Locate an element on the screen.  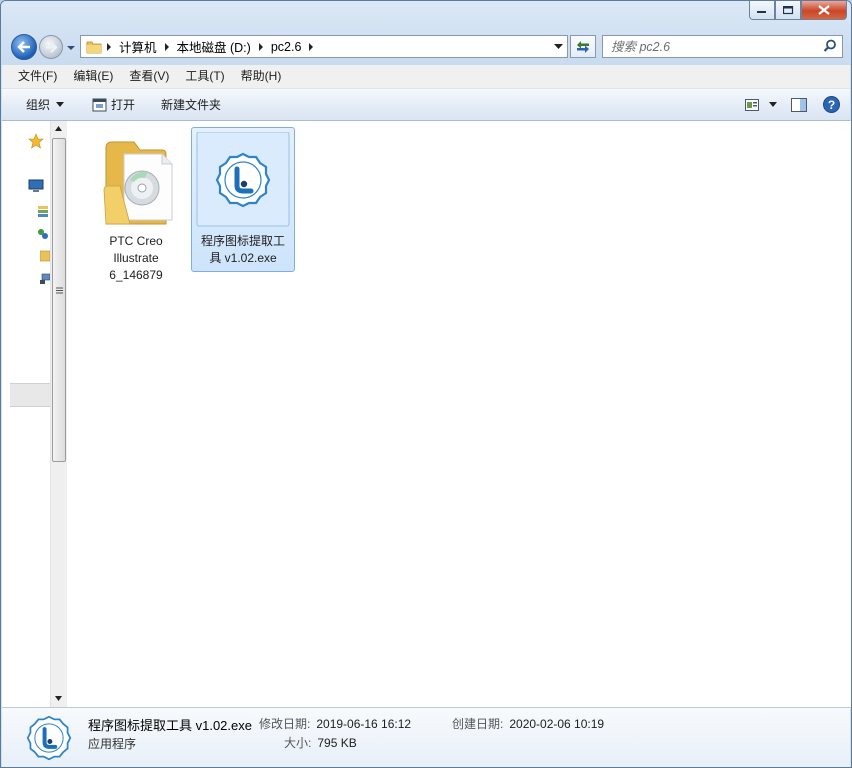
details-size: 大小: 795 KB is located at coordinates (320, 742).